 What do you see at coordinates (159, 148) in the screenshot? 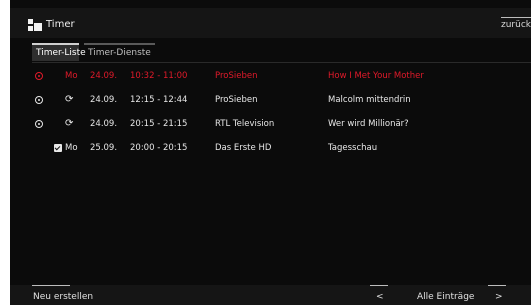
I see `timer-time: 20:00 - 20:15` at bounding box center [159, 148].